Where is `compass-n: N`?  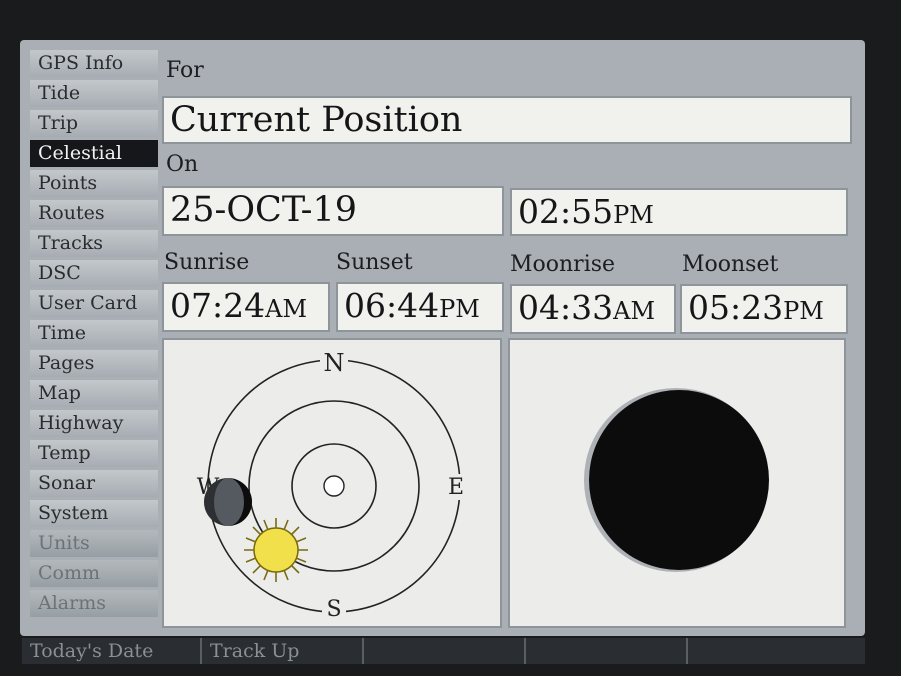 compass-n: N is located at coordinates (334, 363).